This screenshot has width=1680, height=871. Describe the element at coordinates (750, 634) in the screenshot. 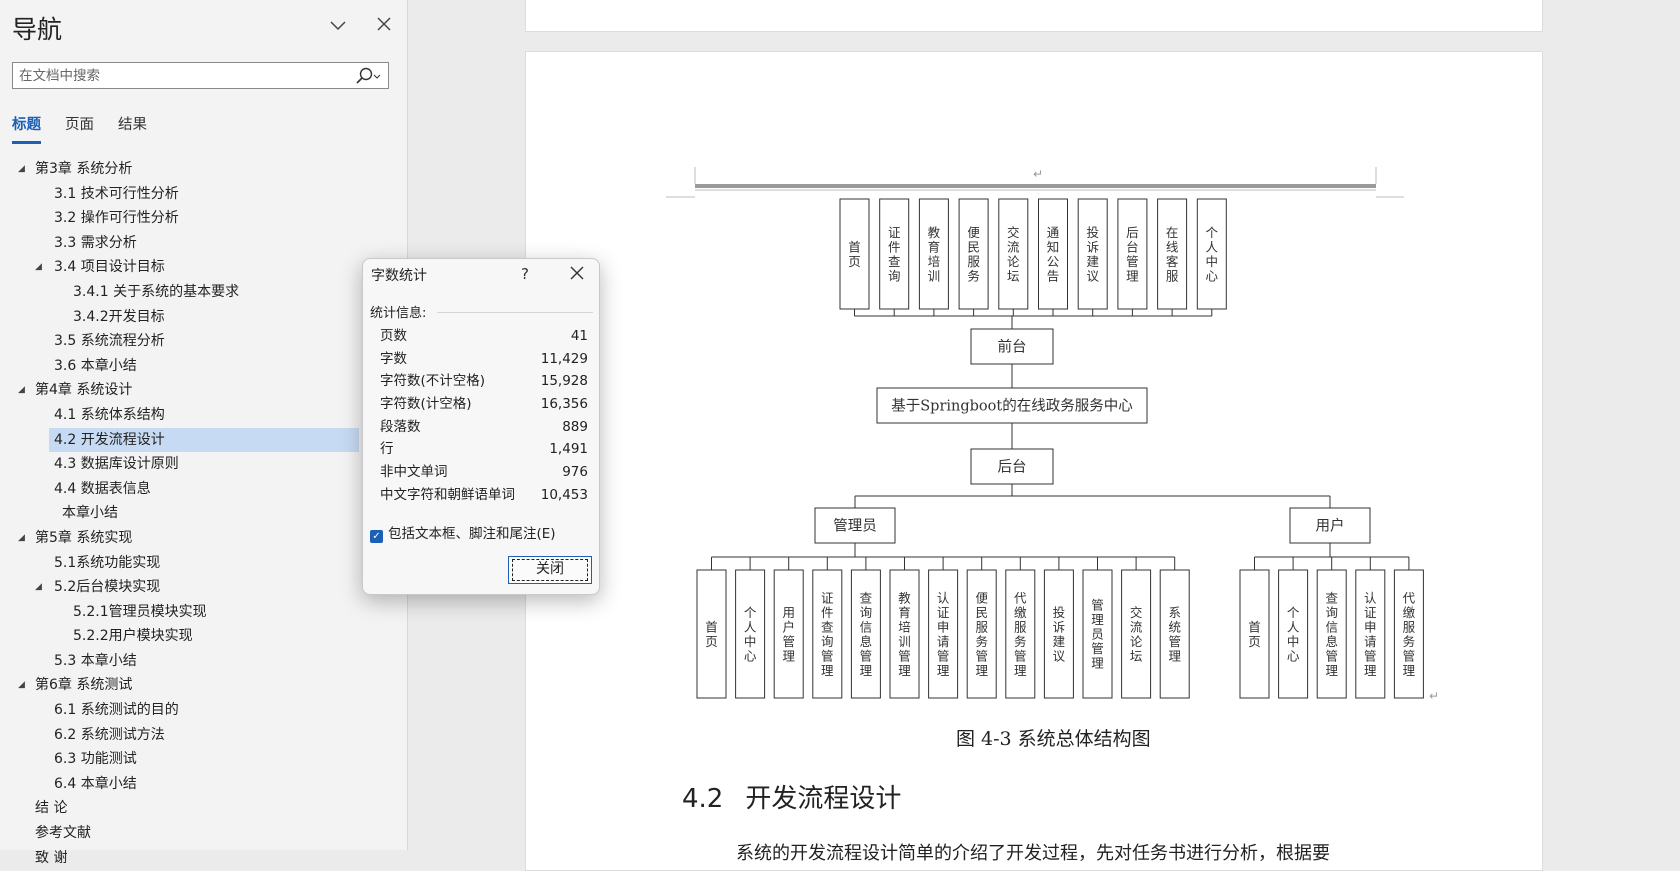

I see `admin-module: 个人中心` at that location.